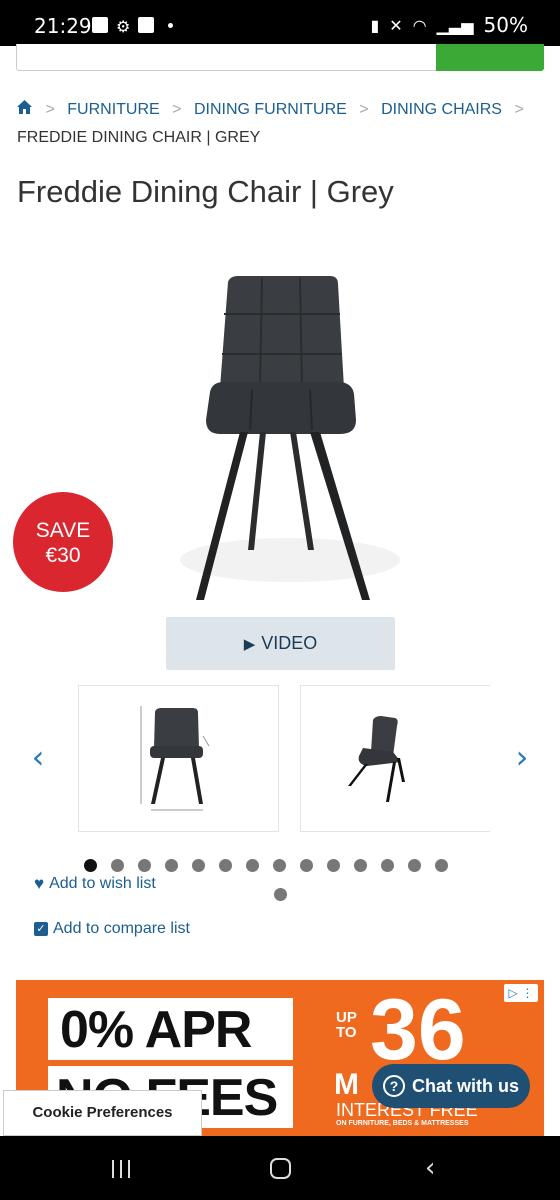 This screenshot has height=1200, width=560. I want to click on add-to-compare-list-link: ✓ Add to compare list, so click(112, 929).